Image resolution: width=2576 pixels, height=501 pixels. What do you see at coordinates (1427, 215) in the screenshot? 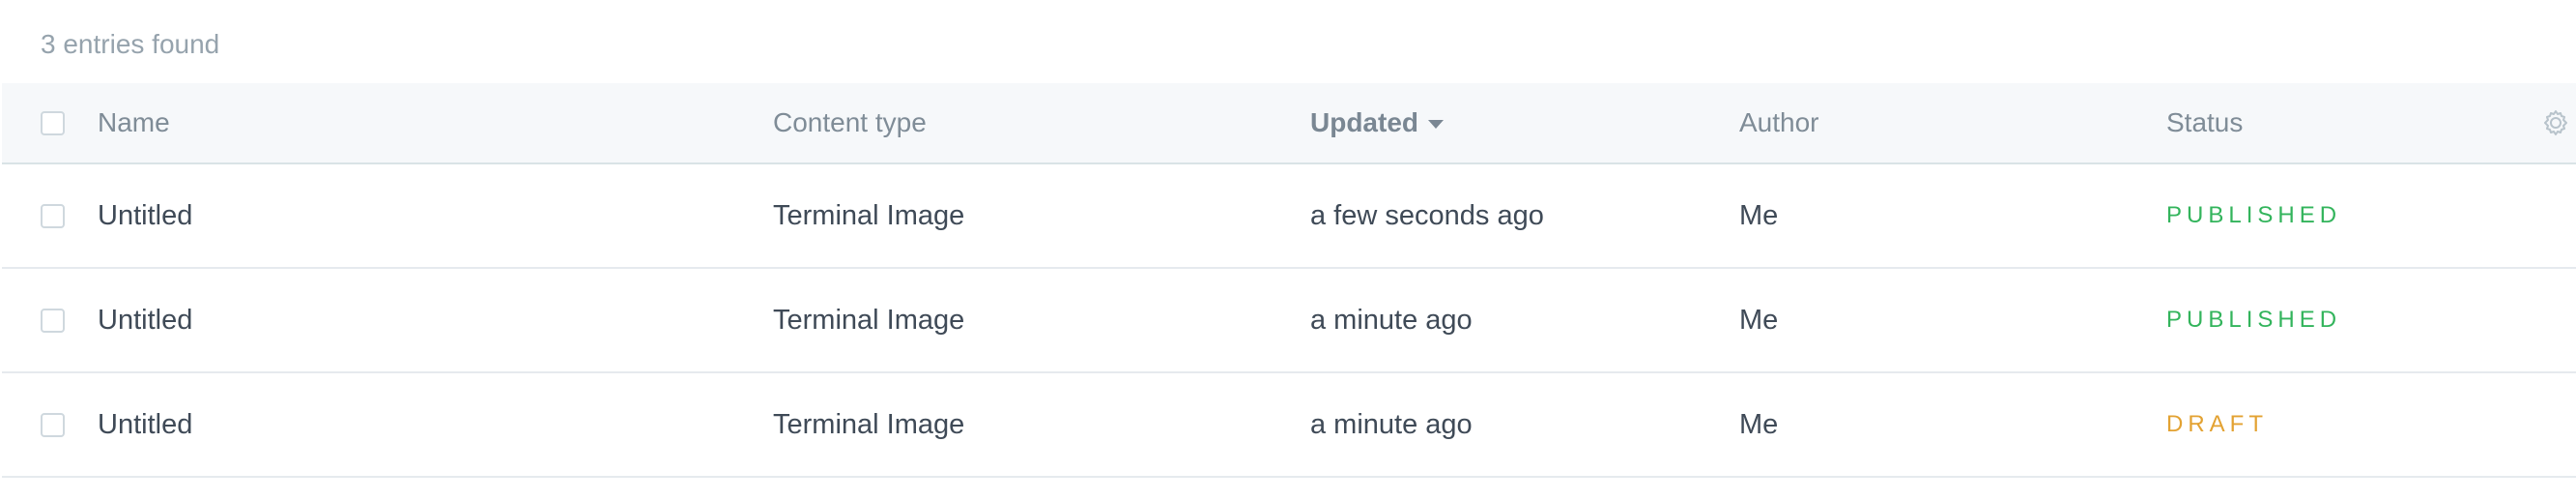
I see `entry-updated: a few seconds ago` at bounding box center [1427, 215].